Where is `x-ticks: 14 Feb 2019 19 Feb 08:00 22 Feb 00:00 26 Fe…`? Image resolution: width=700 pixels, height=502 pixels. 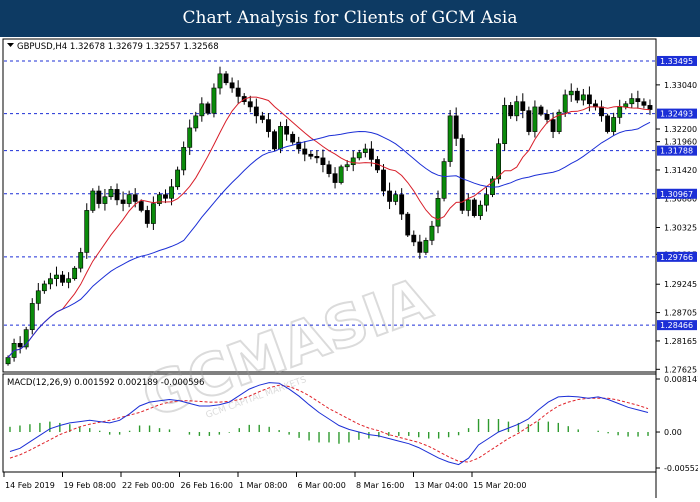
x-ticks: 14 Feb 2019 19 Feb 08:00 22 Feb 00:00 26 Fe… is located at coordinates (264, 481).